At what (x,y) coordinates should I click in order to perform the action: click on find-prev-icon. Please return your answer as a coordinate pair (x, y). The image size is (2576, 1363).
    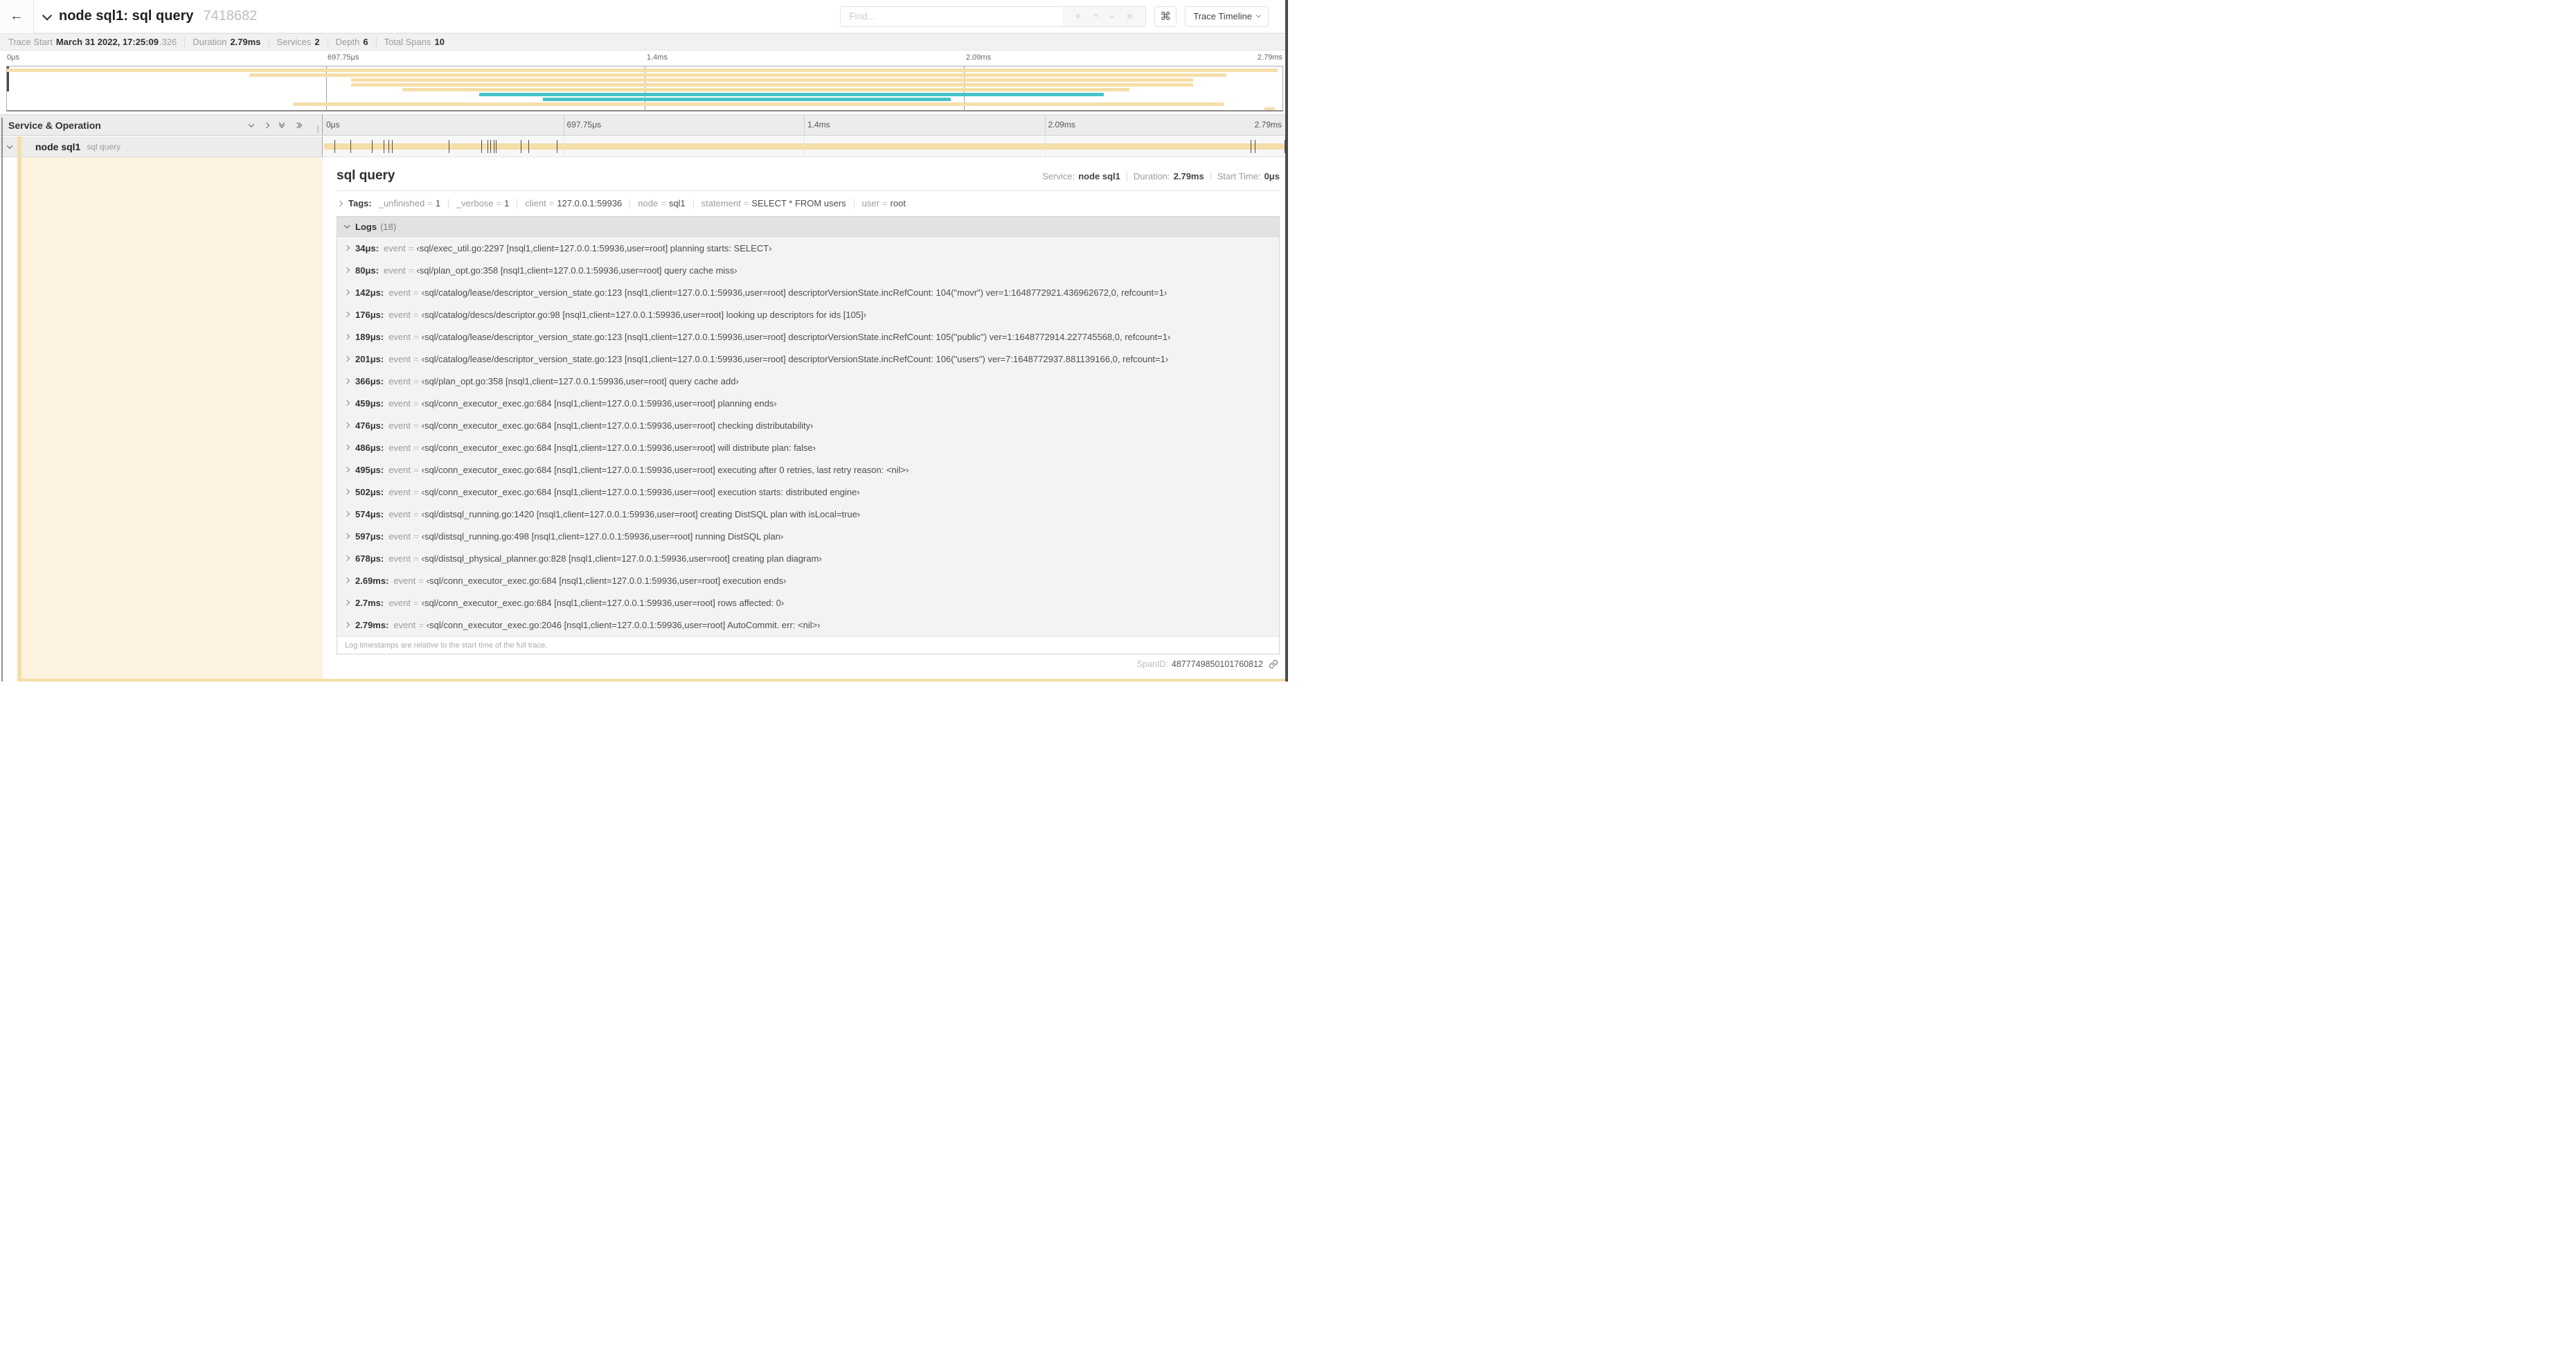
    Looking at the image, I should click on (1095, 16).